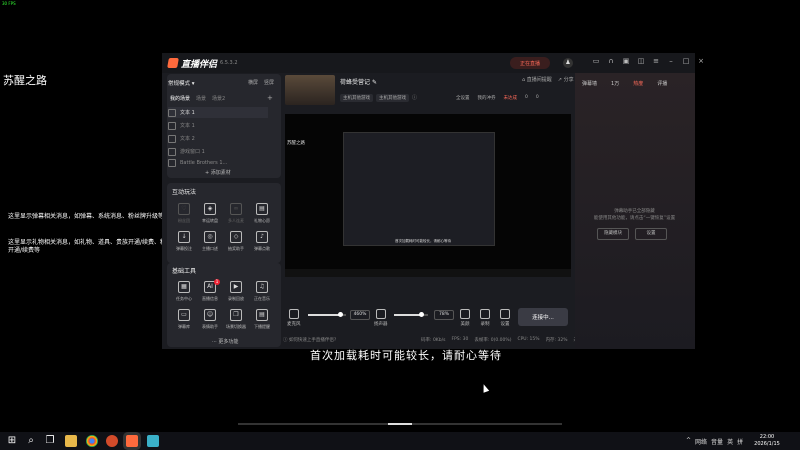 The image size is (800, 450). Describe the element at coordinates (341, 314) in the screenshot. I see `mic-volume-knob` at that location.